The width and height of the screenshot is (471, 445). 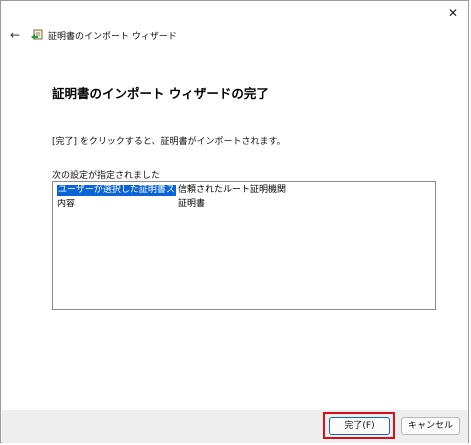 What do you see at coordinates (453, 13) in the screenshot?
I see `close-icon: ✕` at bounding box center [453, 13].